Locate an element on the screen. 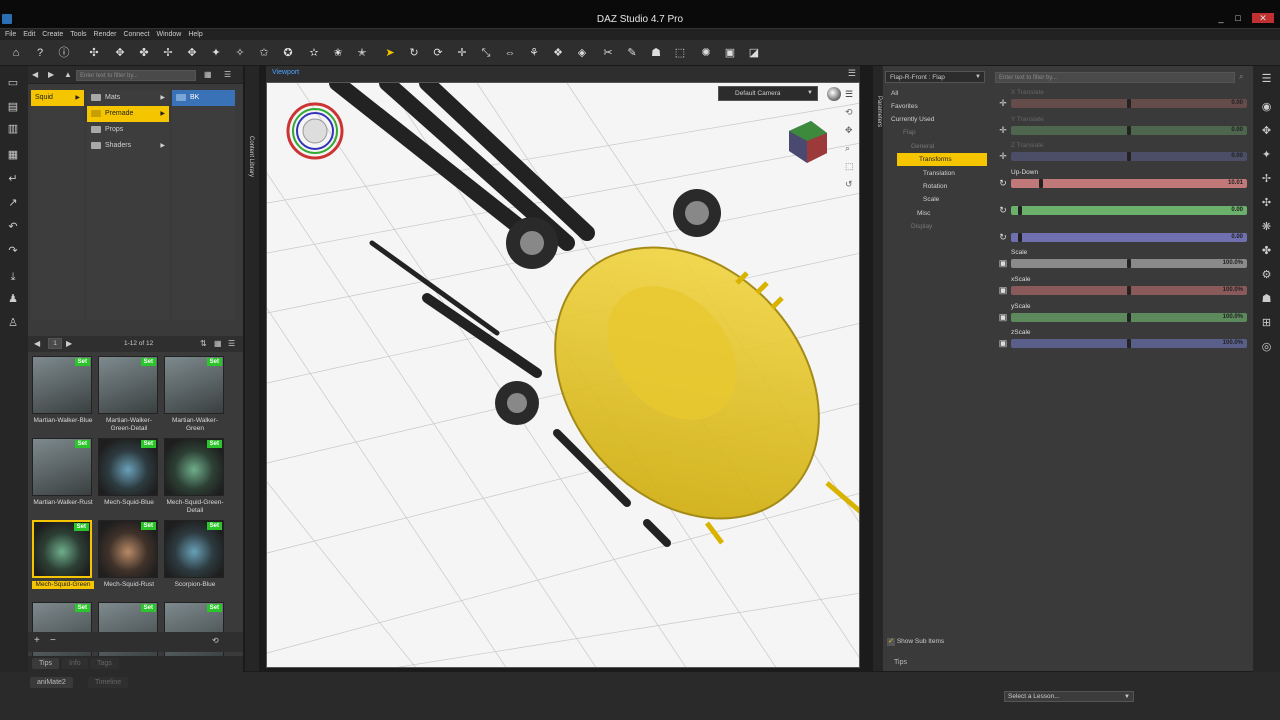 The height and width of the screenshot is (720, 1280). scene-icon: ✥ is located at coordinates (1266, 131).